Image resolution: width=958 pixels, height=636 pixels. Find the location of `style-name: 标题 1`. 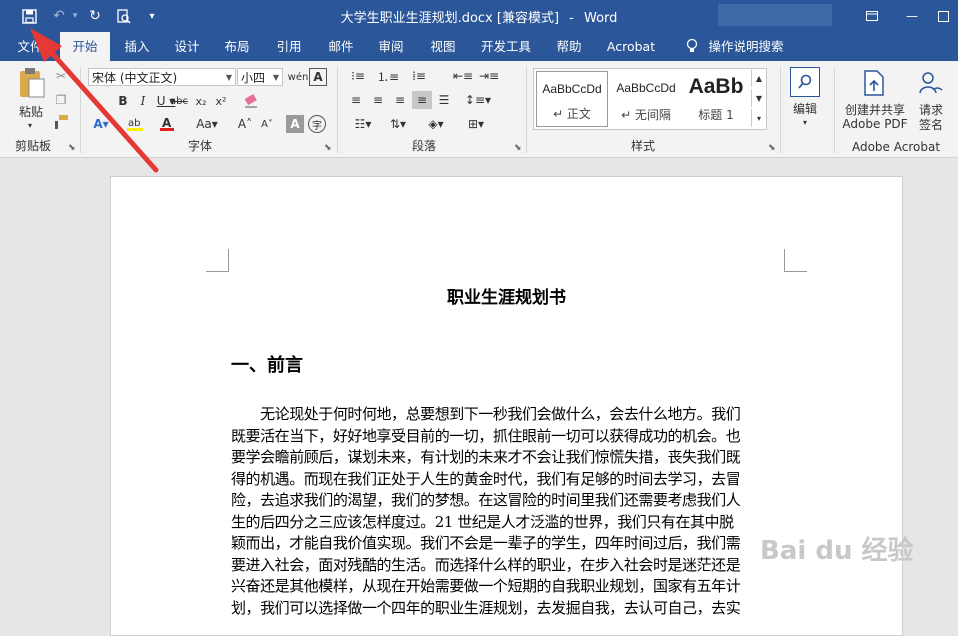

style-name: 标题 1 is located at coordinates (716, 115).